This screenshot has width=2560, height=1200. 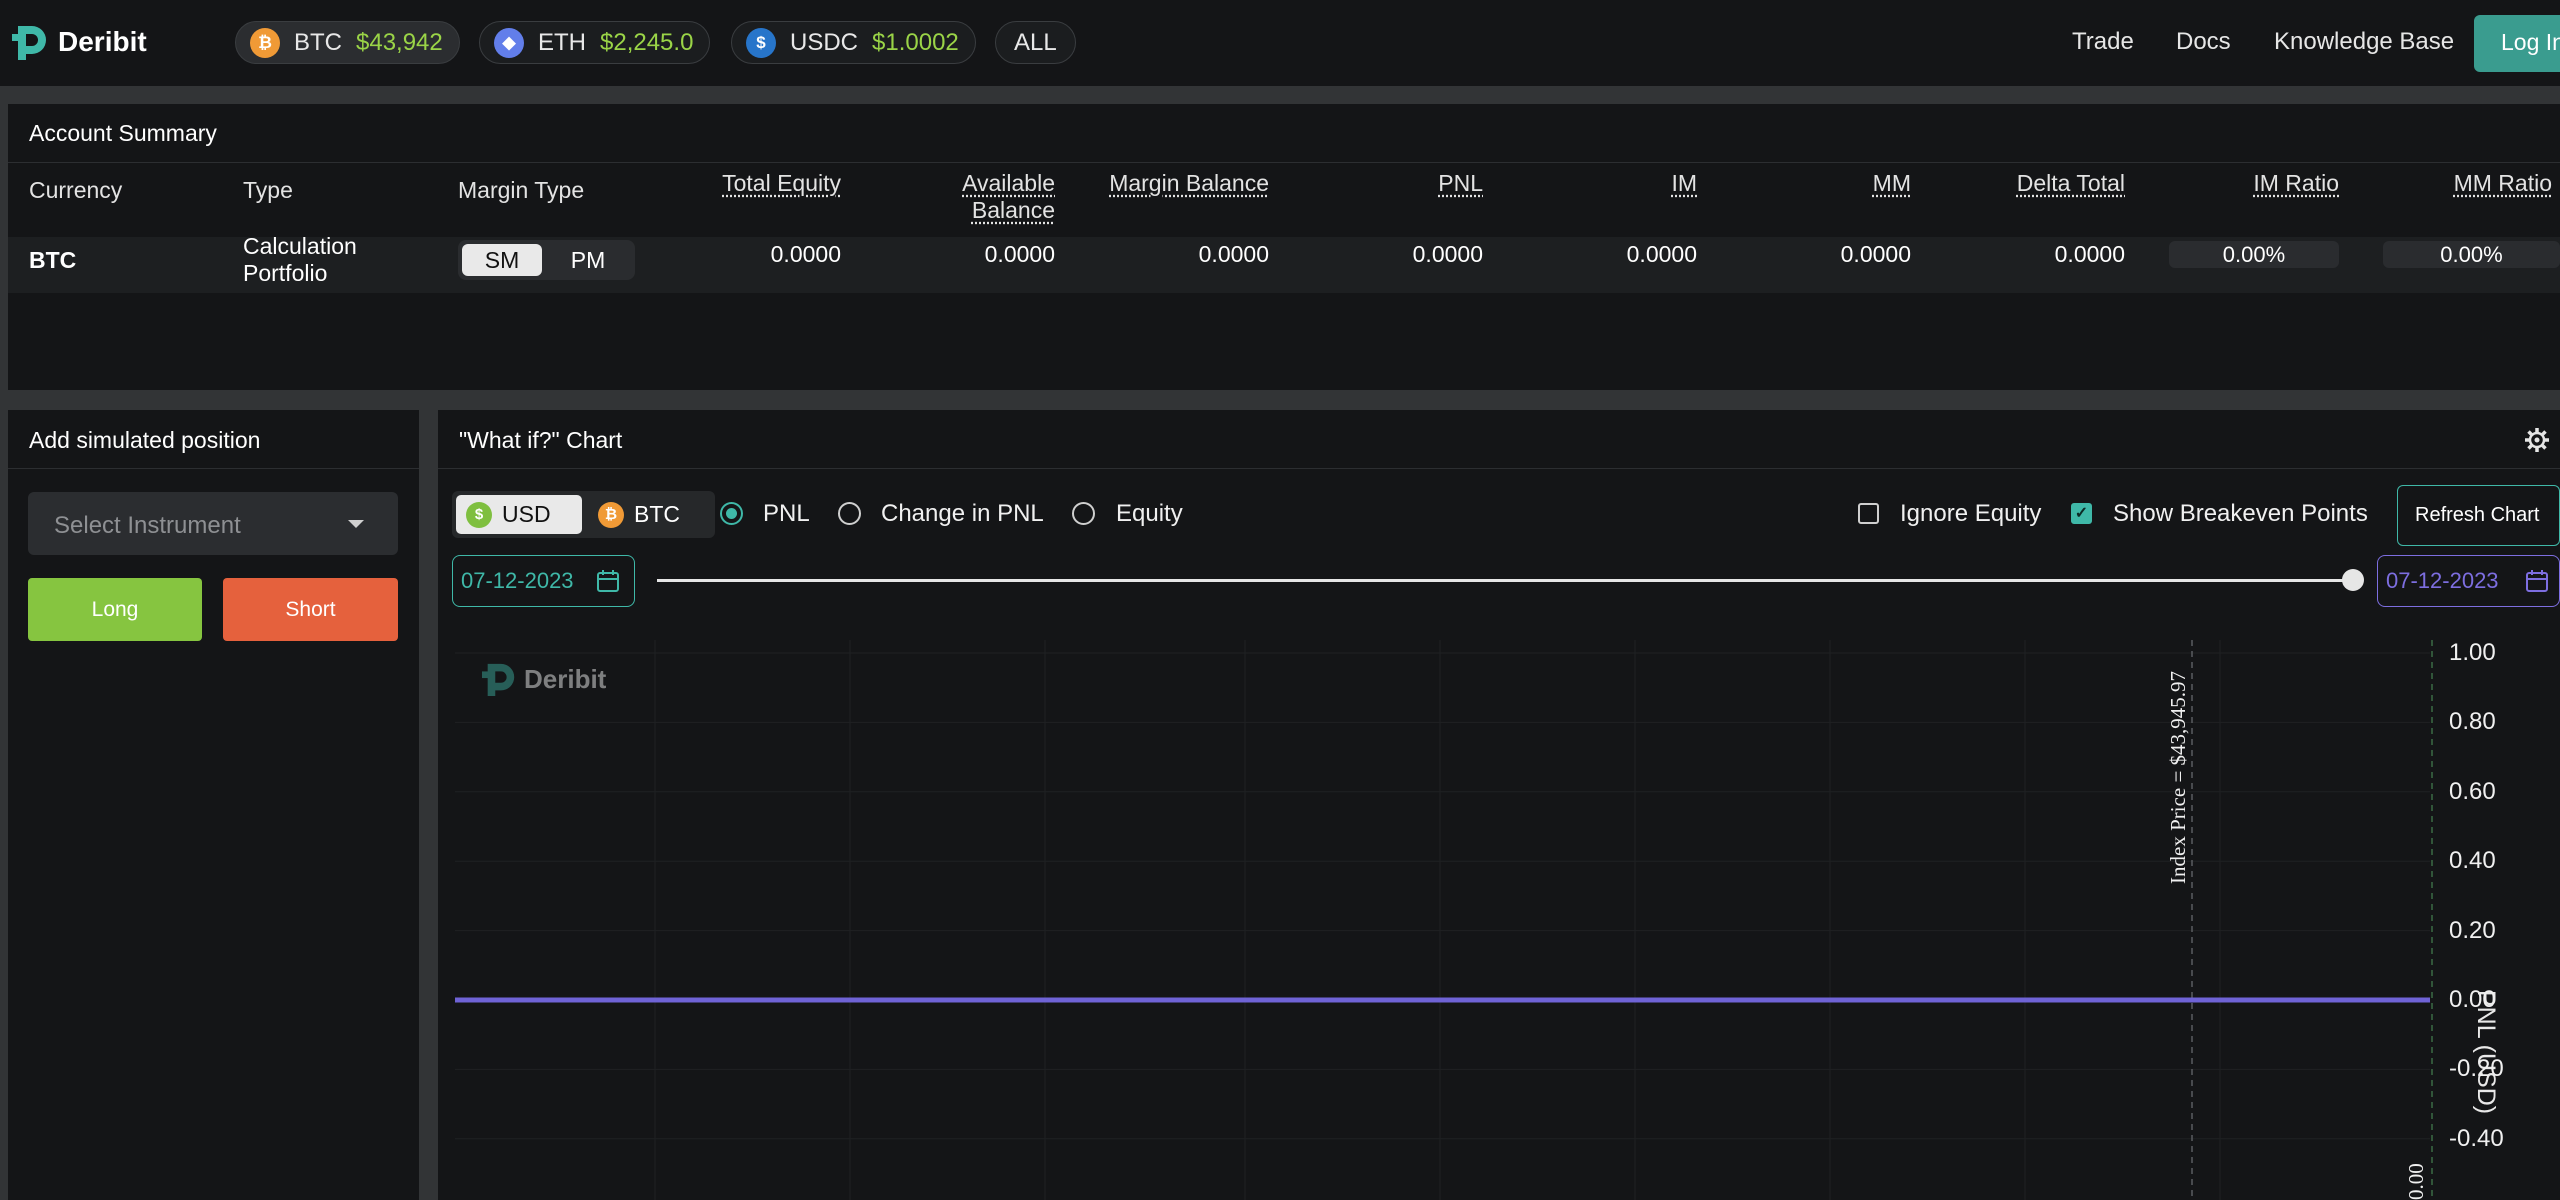 I want to click on mode-equity-label: Equity, so click(x=1149, y=514).